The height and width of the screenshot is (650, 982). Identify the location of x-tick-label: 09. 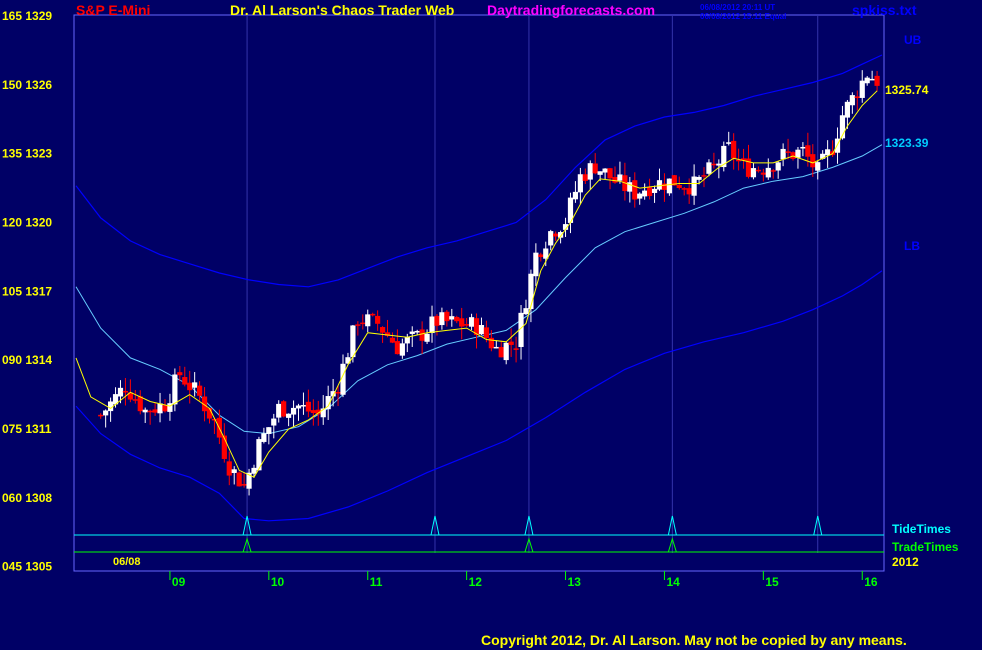
(179, 582).